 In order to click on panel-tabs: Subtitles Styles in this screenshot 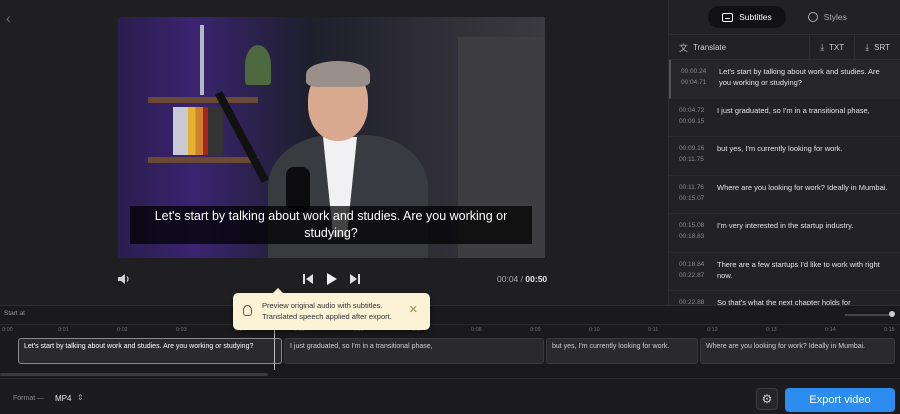, I will do `click(784, 17)`.